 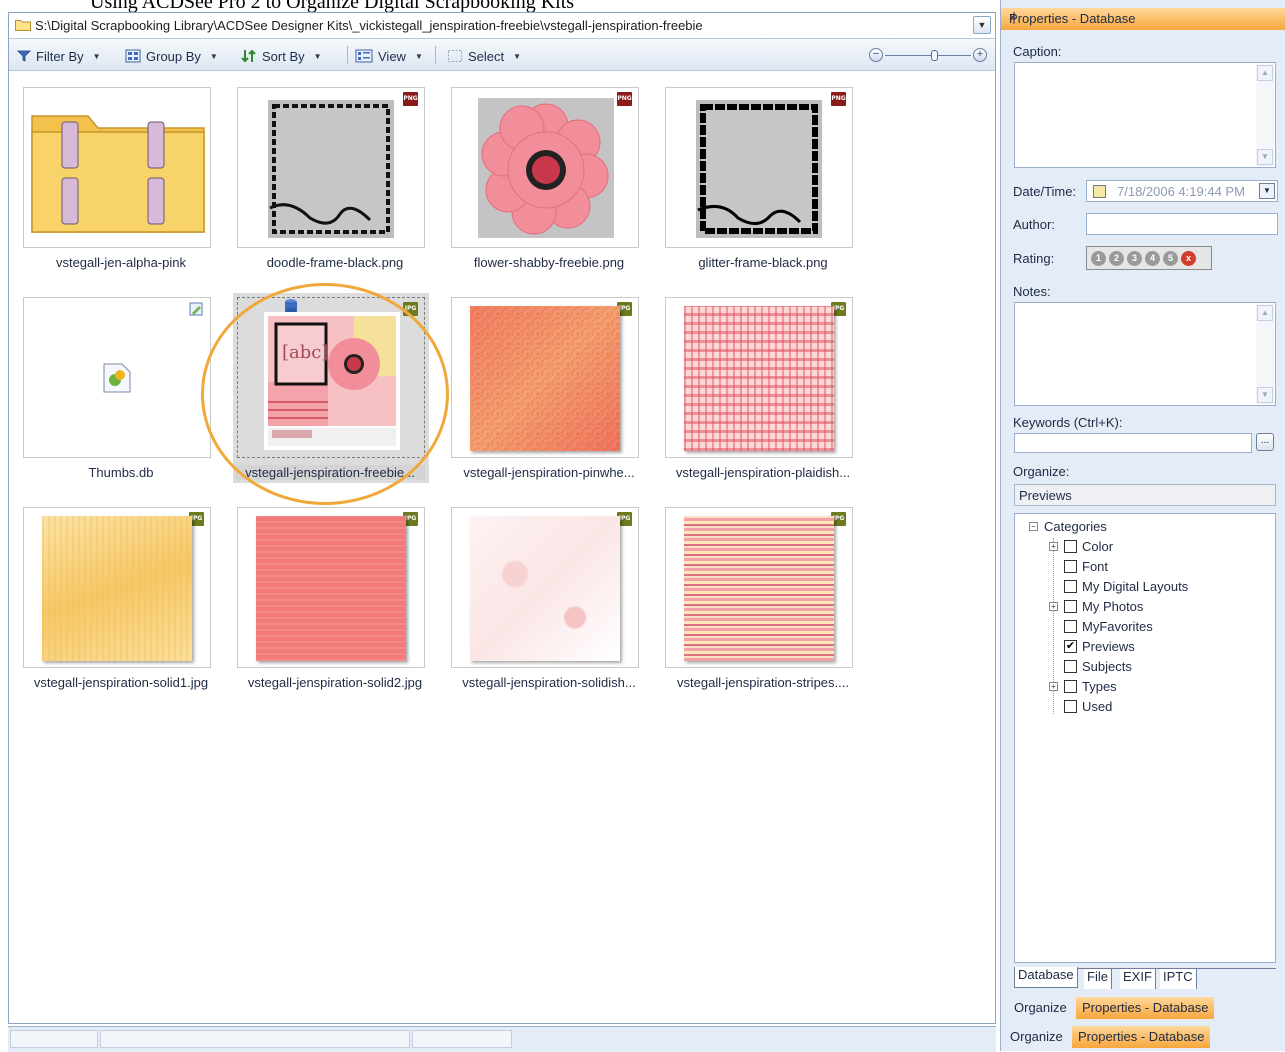 I want to click on view-button: View ▼, so click(x=389, y=56).